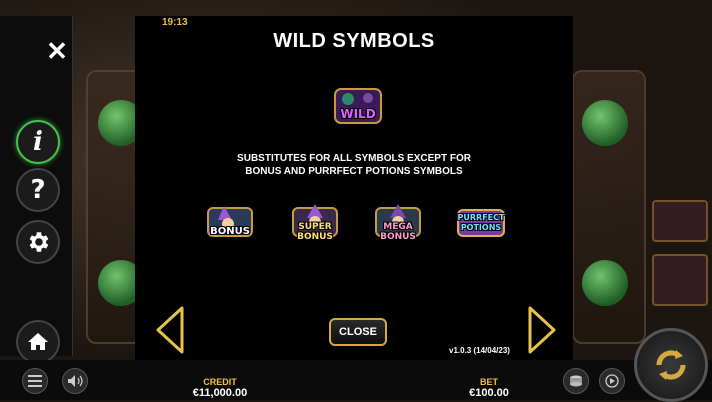  I want to click on super-bonus-symbol-label: SUPER BONUS, so click(315, 232).